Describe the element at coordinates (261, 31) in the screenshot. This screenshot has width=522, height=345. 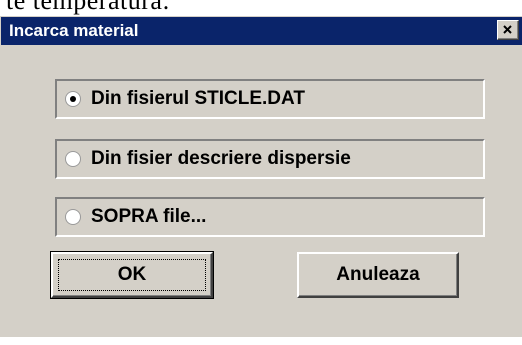
I see `title-bar: Incarca material` at that location.